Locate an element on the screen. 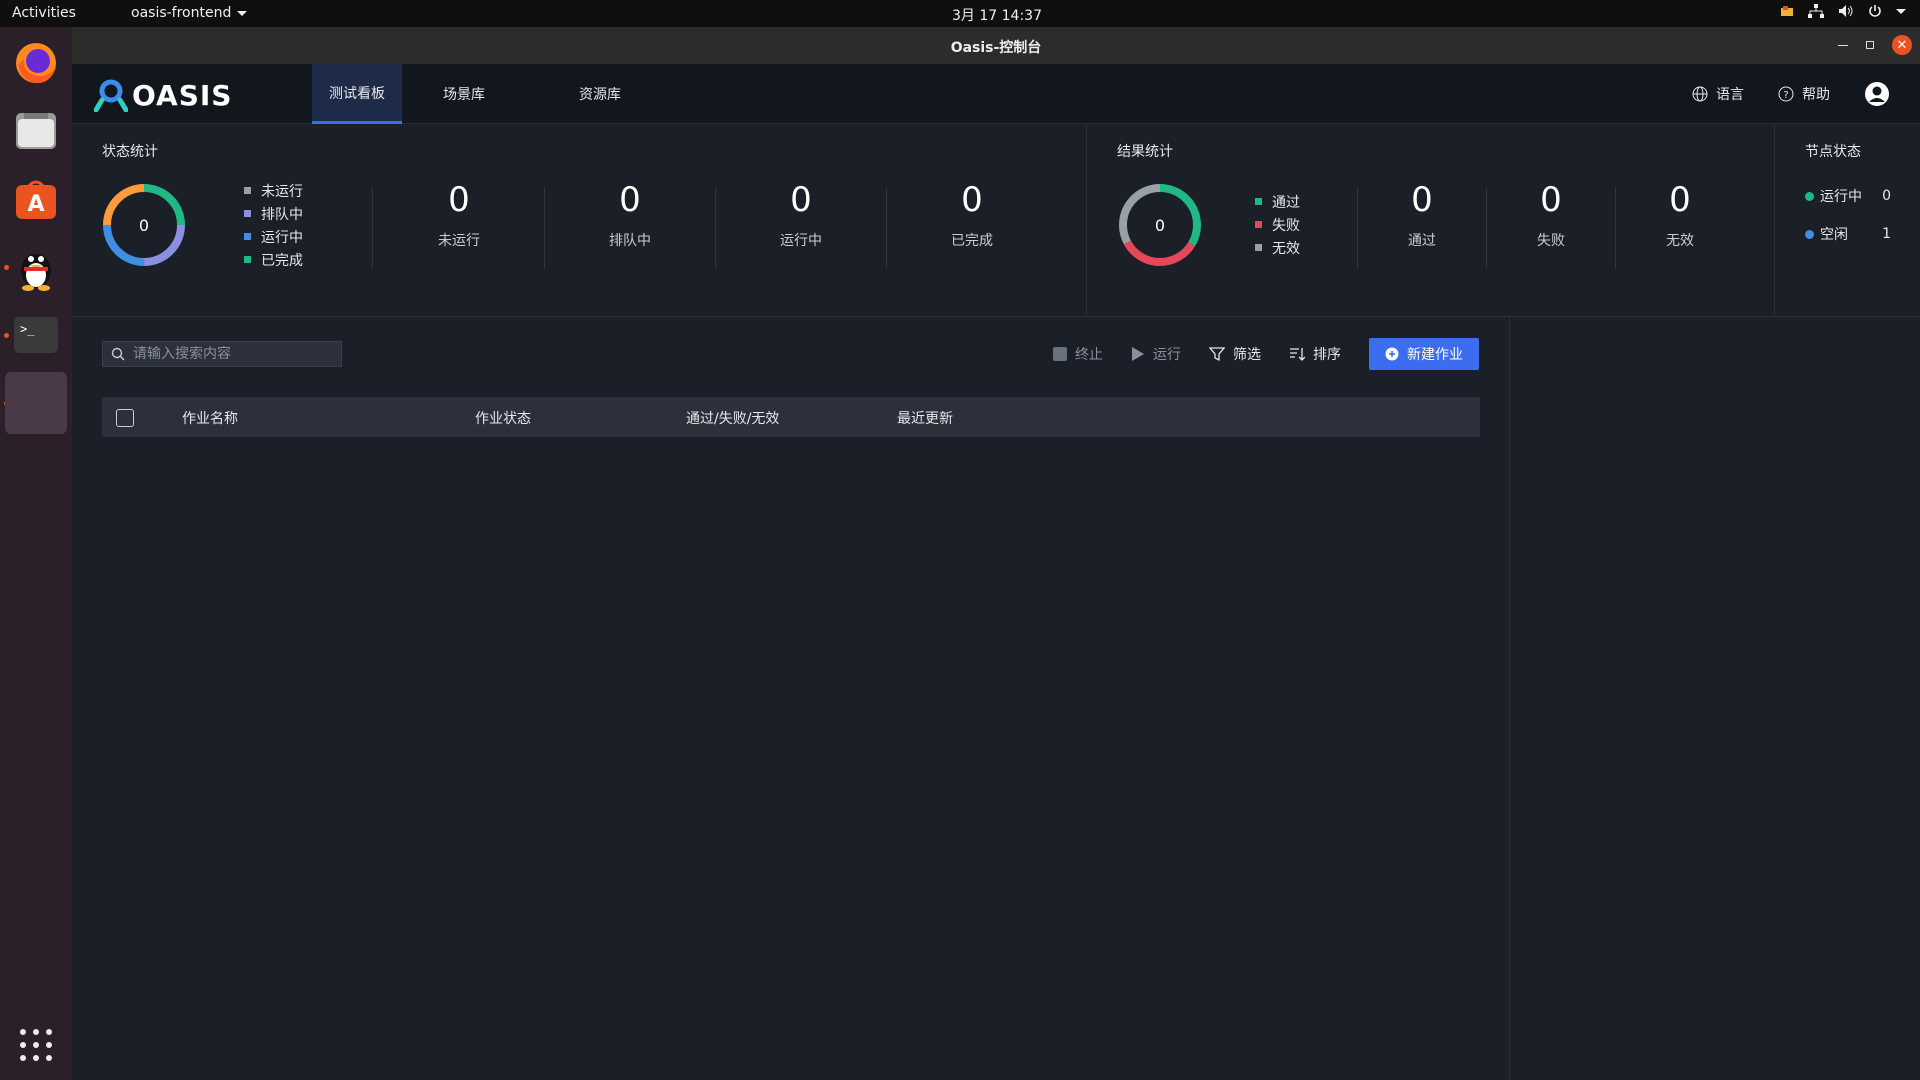 Image resolution: width=1920 pixels, height=1080 pixels. metric-pass: 0 通过 is located at coordinates (1422, 215).